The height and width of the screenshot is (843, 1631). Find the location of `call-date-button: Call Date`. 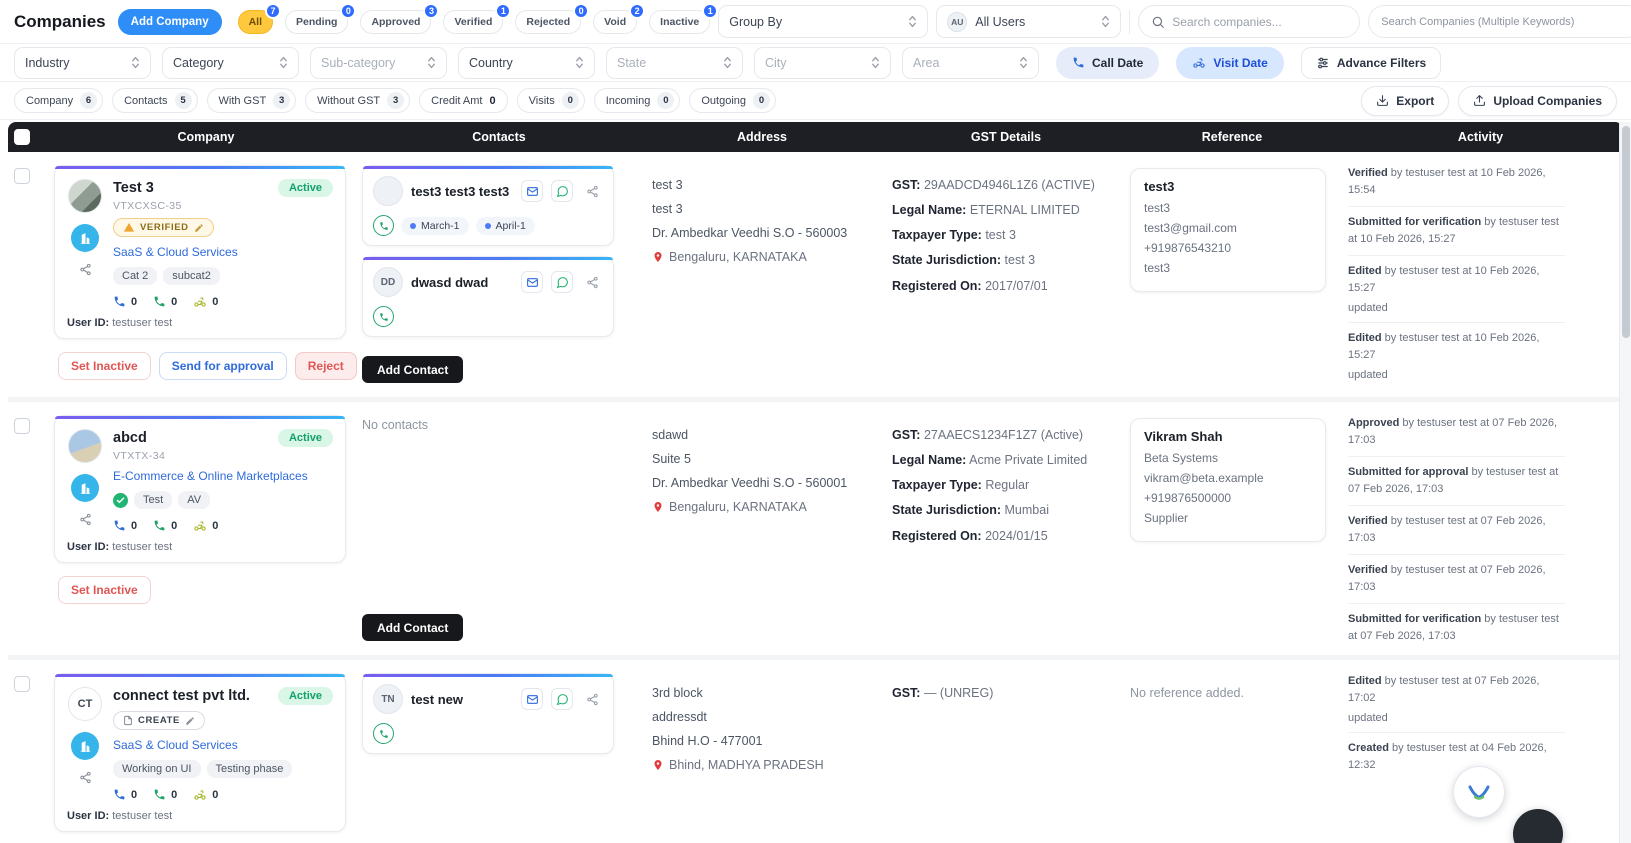

call-date-button: Call Date is located at coordinates (1108, 62).